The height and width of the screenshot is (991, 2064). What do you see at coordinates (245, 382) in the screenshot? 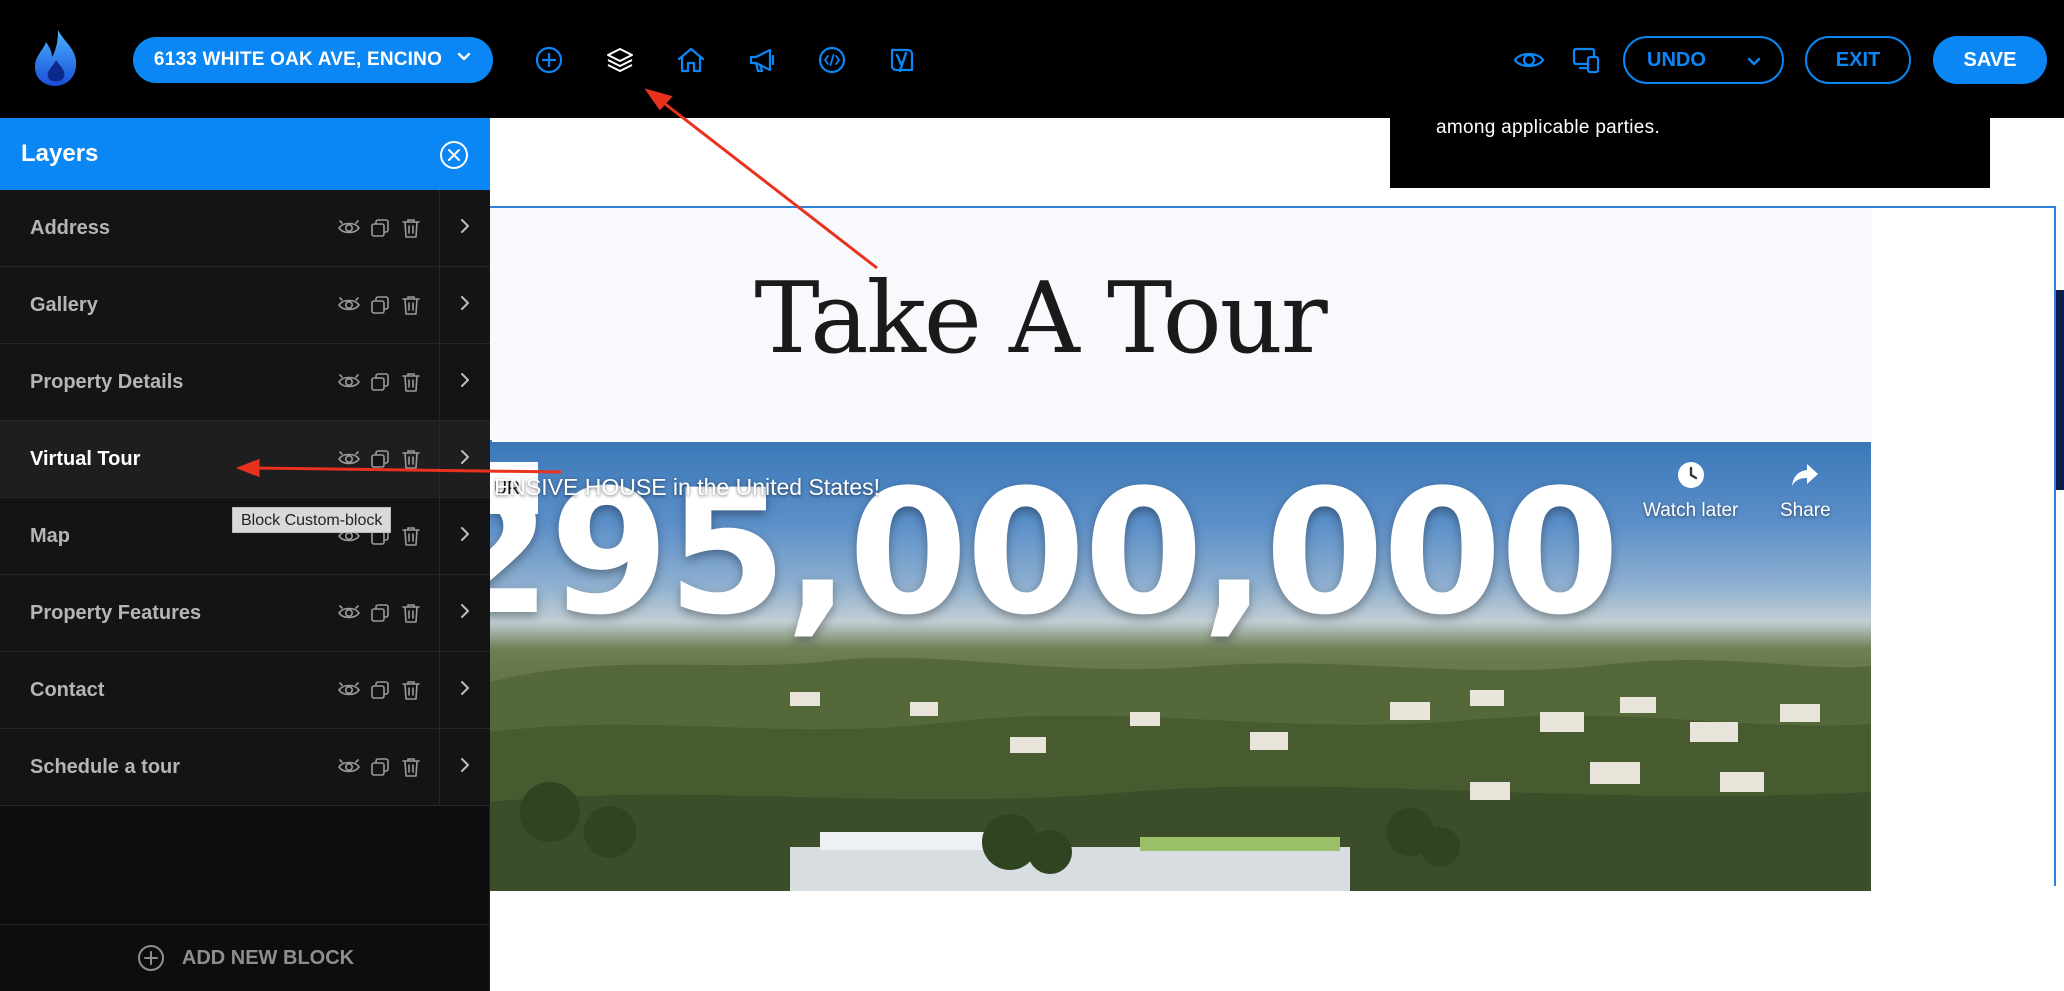
I see `layer-item-property-details: Property Details` at bounding box center [245, 382].